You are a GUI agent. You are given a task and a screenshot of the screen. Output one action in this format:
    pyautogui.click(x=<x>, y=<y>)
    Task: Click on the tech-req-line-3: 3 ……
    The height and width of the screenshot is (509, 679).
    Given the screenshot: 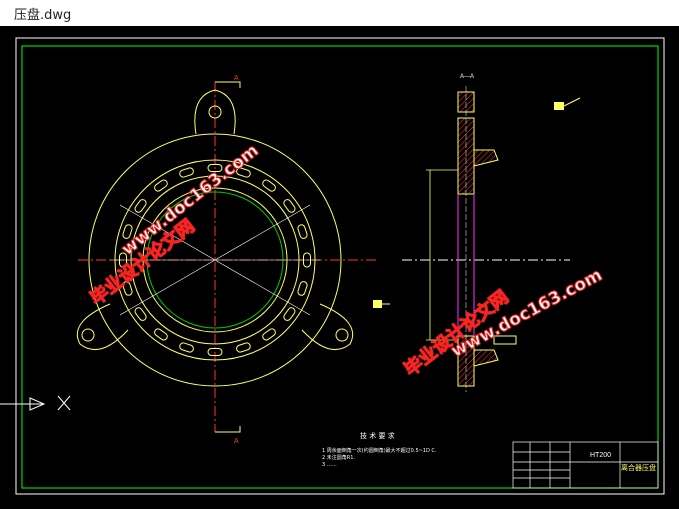 What is the action you would take?
    pyautogui.click(x=329, y=465)
    